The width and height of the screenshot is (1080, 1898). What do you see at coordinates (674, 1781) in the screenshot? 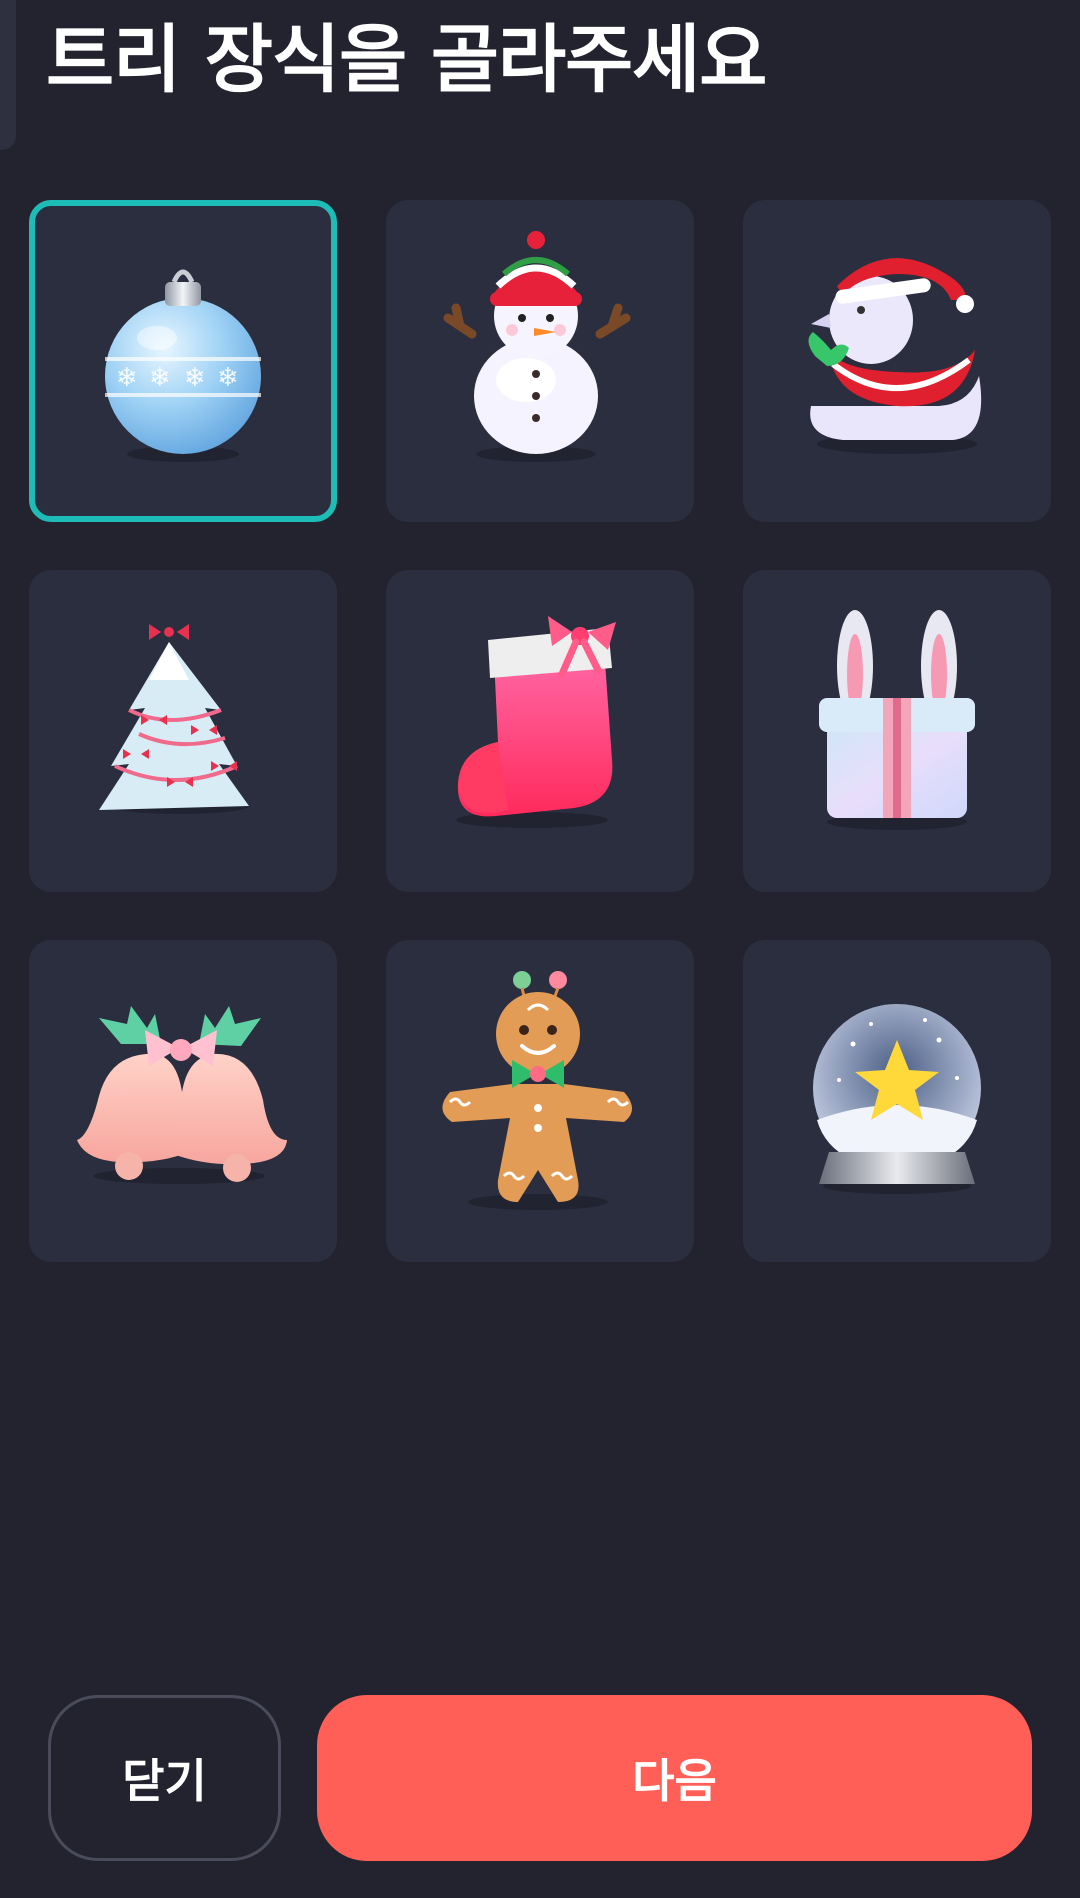
I see `next-button-label: 다음` at bounding box center [674, 1781].